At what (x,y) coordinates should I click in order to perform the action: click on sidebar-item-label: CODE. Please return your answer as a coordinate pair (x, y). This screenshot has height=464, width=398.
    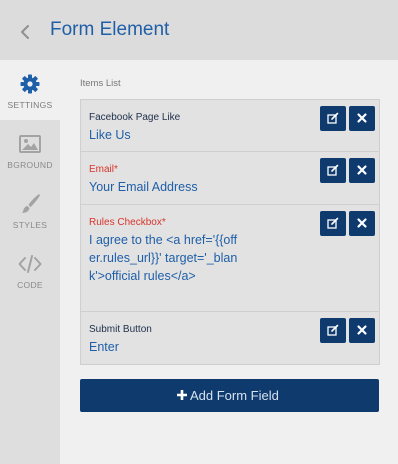
    Looking at the image, I should click on (30, 285).